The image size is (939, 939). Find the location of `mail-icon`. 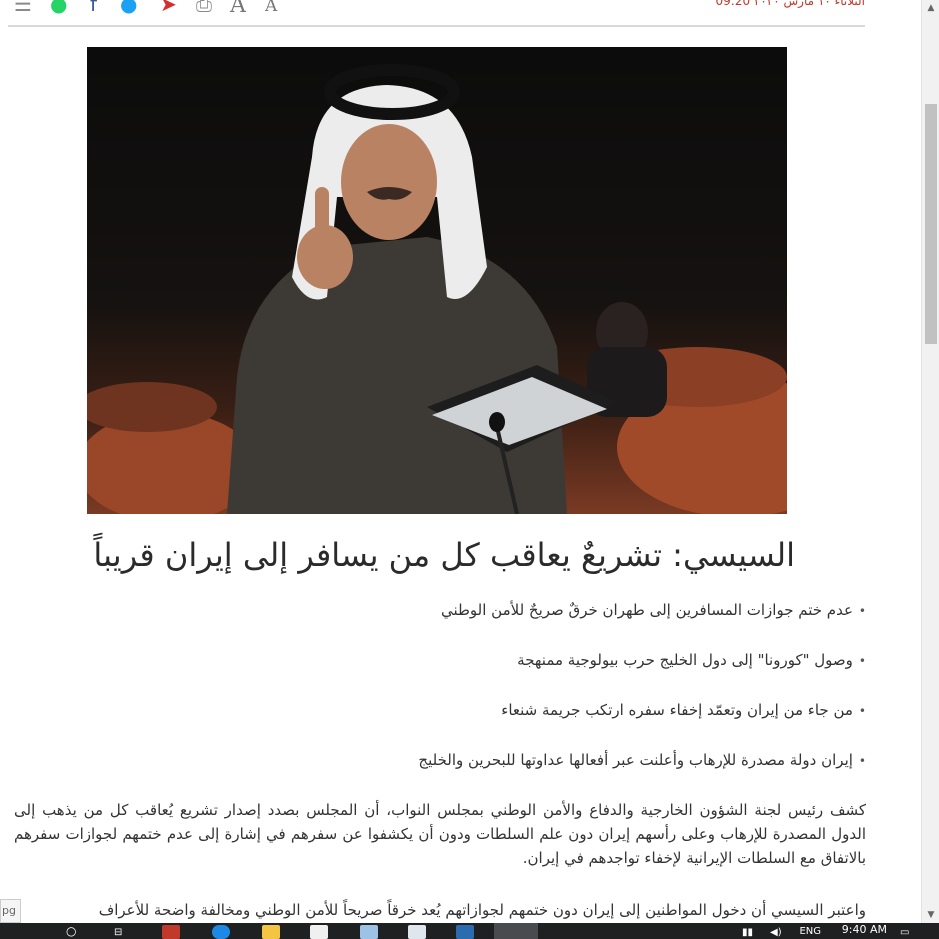

mail-icon is located at coordinates (465, 932).